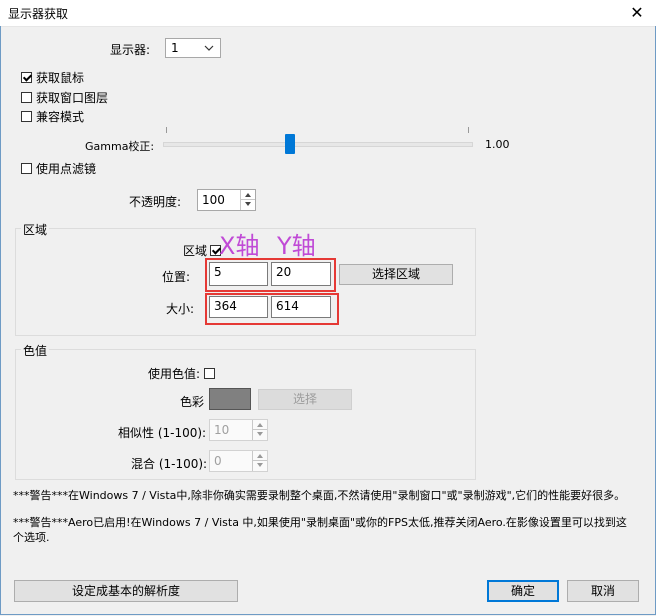 This screenshot has height=616, width=656. What do you see at coordinates (169, 464) in the screenshot?
I see `blend-label: 混合 (1-100):` at bounding box center [169, 464].